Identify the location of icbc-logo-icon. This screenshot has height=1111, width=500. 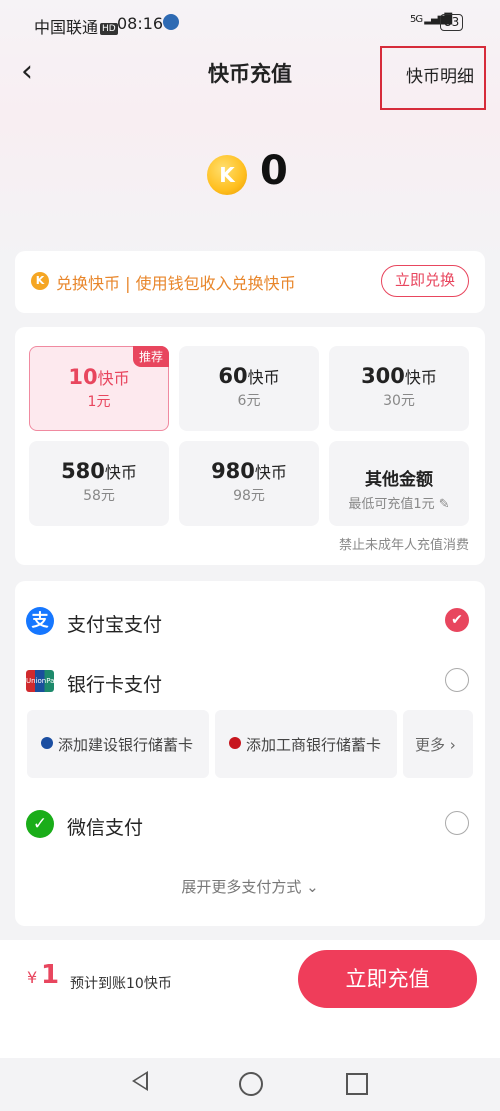
(235, 743).